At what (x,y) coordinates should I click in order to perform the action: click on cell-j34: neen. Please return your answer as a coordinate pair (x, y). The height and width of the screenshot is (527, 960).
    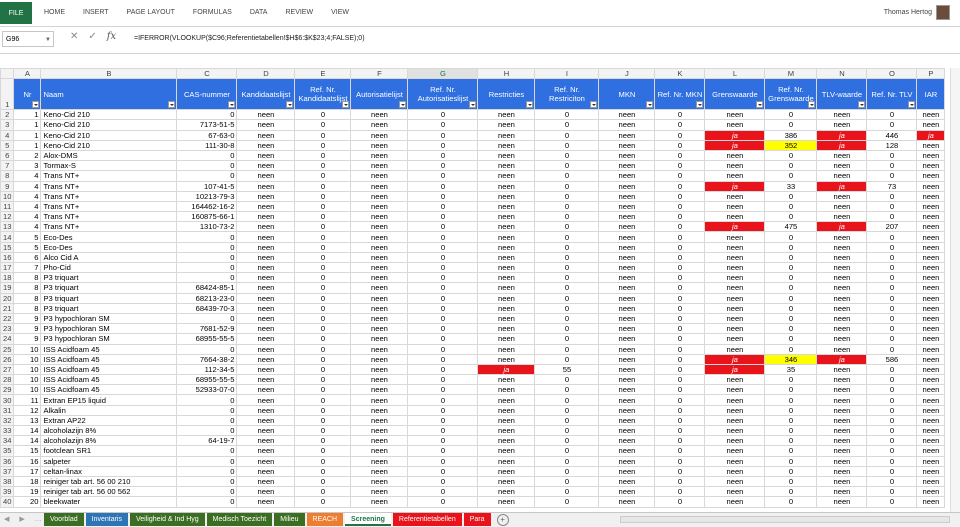
    Looking at the image, I should click on (627, 441).